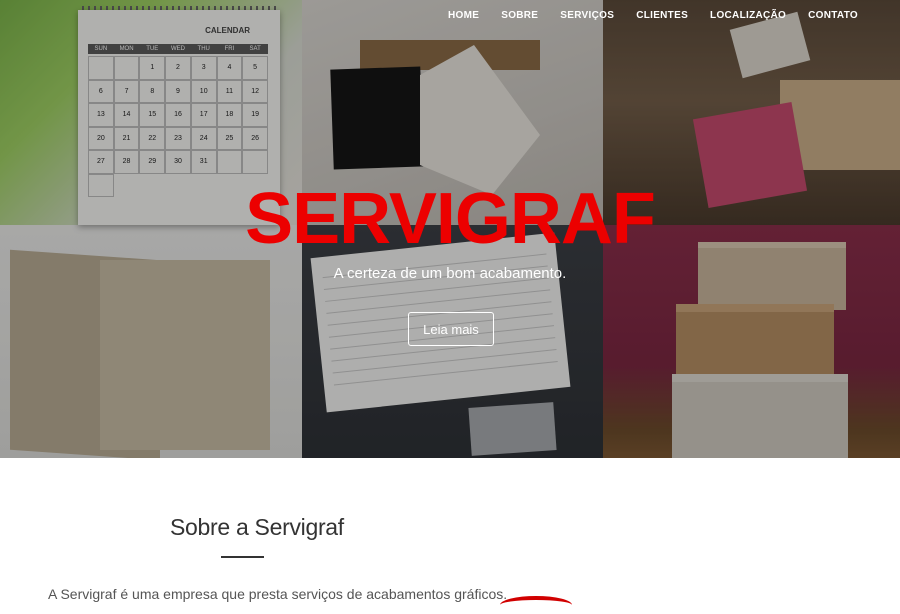 The image size is (900, 614). I want to click on title-divider, so click(242, 557).